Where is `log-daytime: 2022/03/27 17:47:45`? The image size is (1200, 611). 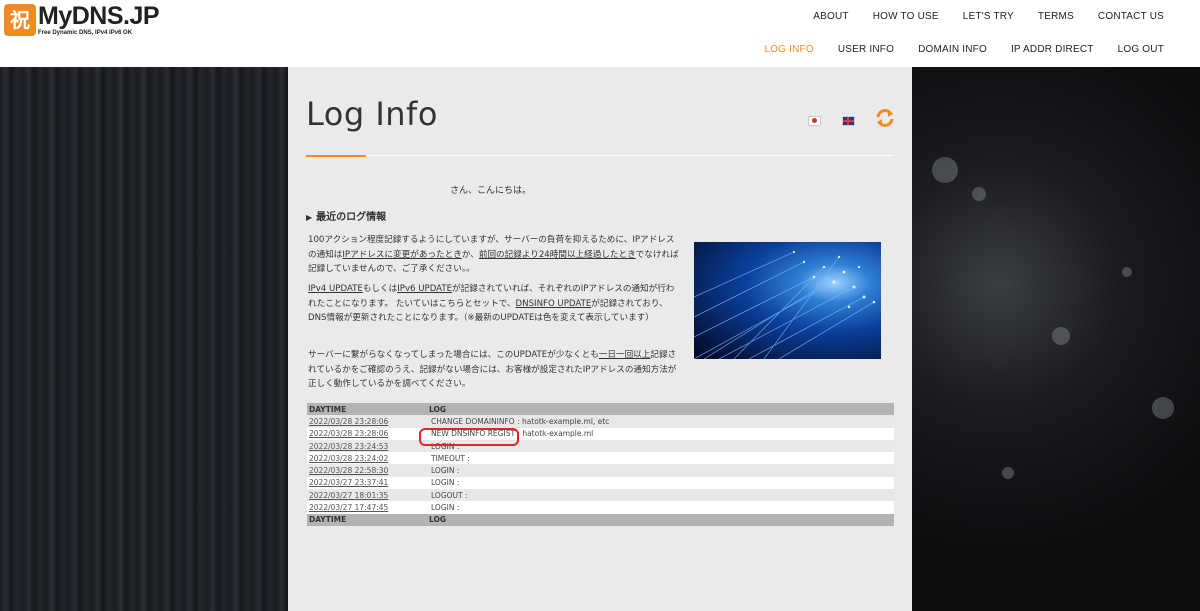 log-daytime: 2022/03/27 17:47:45 is located at coordinates (367, 507).